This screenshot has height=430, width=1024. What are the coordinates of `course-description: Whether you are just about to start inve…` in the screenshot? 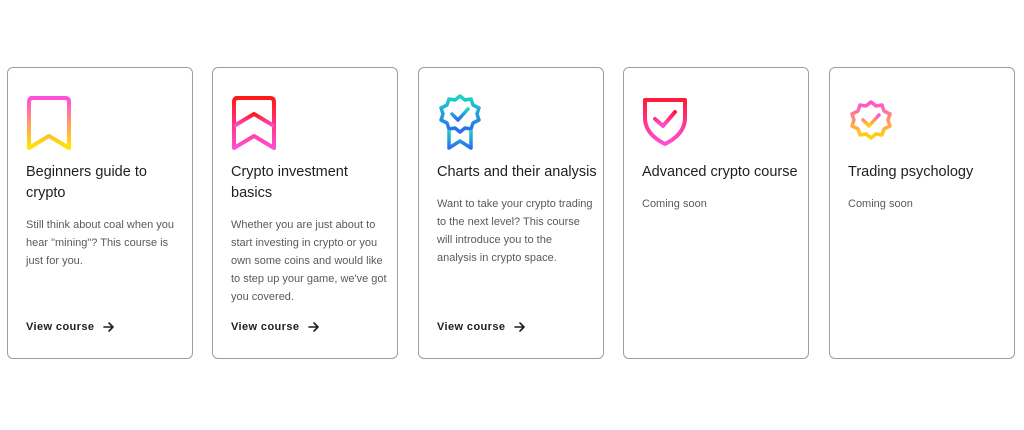 It's located at (309, 261).